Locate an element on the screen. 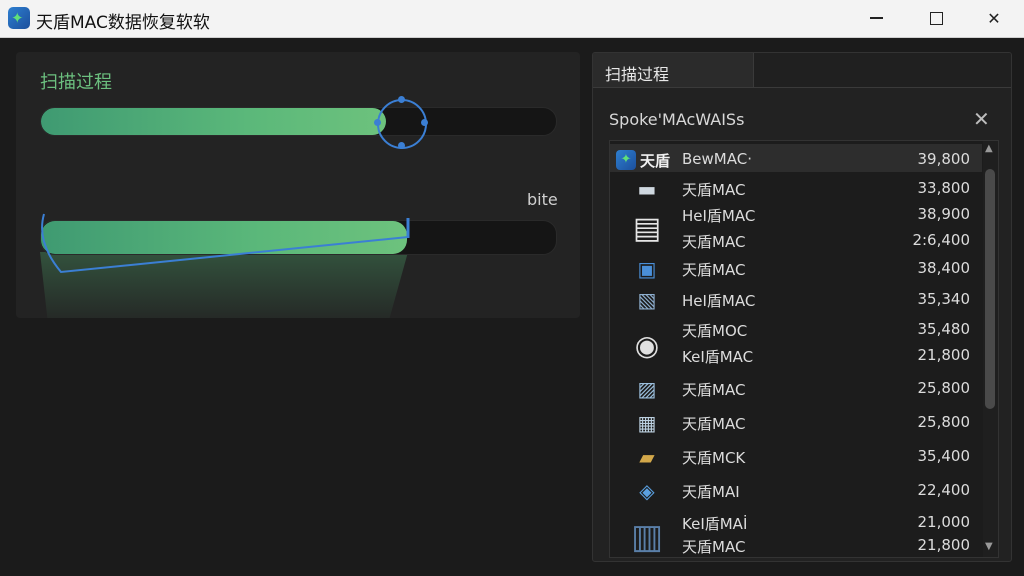 The height and width of the screenshot is (576, 1024). list-item: ▤ HeI盾MAC 38,900 is located at coordinates (796, 223).